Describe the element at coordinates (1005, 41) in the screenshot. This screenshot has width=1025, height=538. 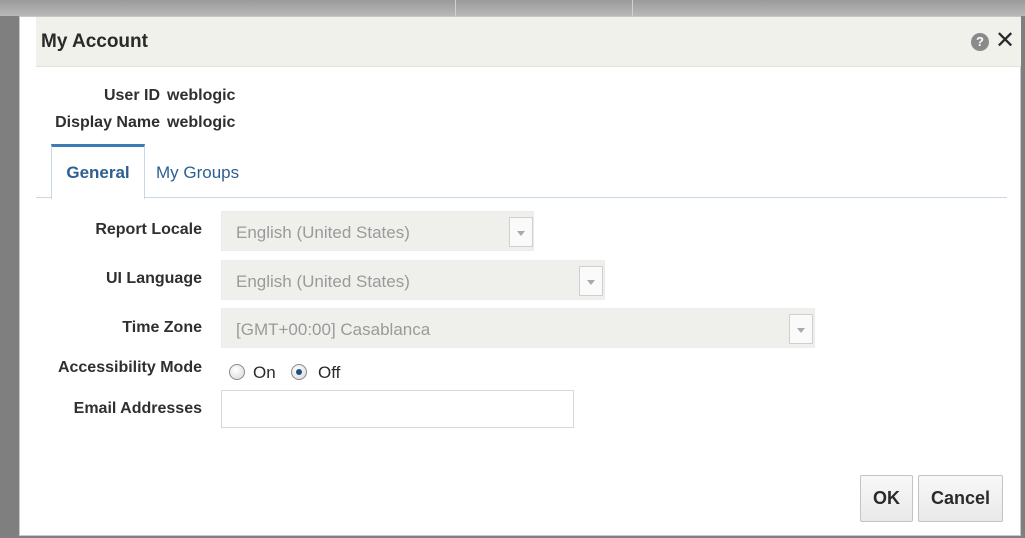
I see `close-icon: ✕` at that location.